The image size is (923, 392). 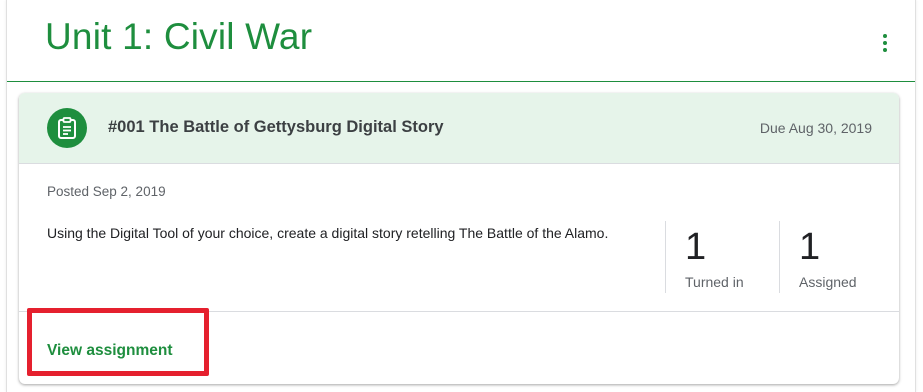 I want to click on turned-in-count: 1, so click(x=696, y=247).